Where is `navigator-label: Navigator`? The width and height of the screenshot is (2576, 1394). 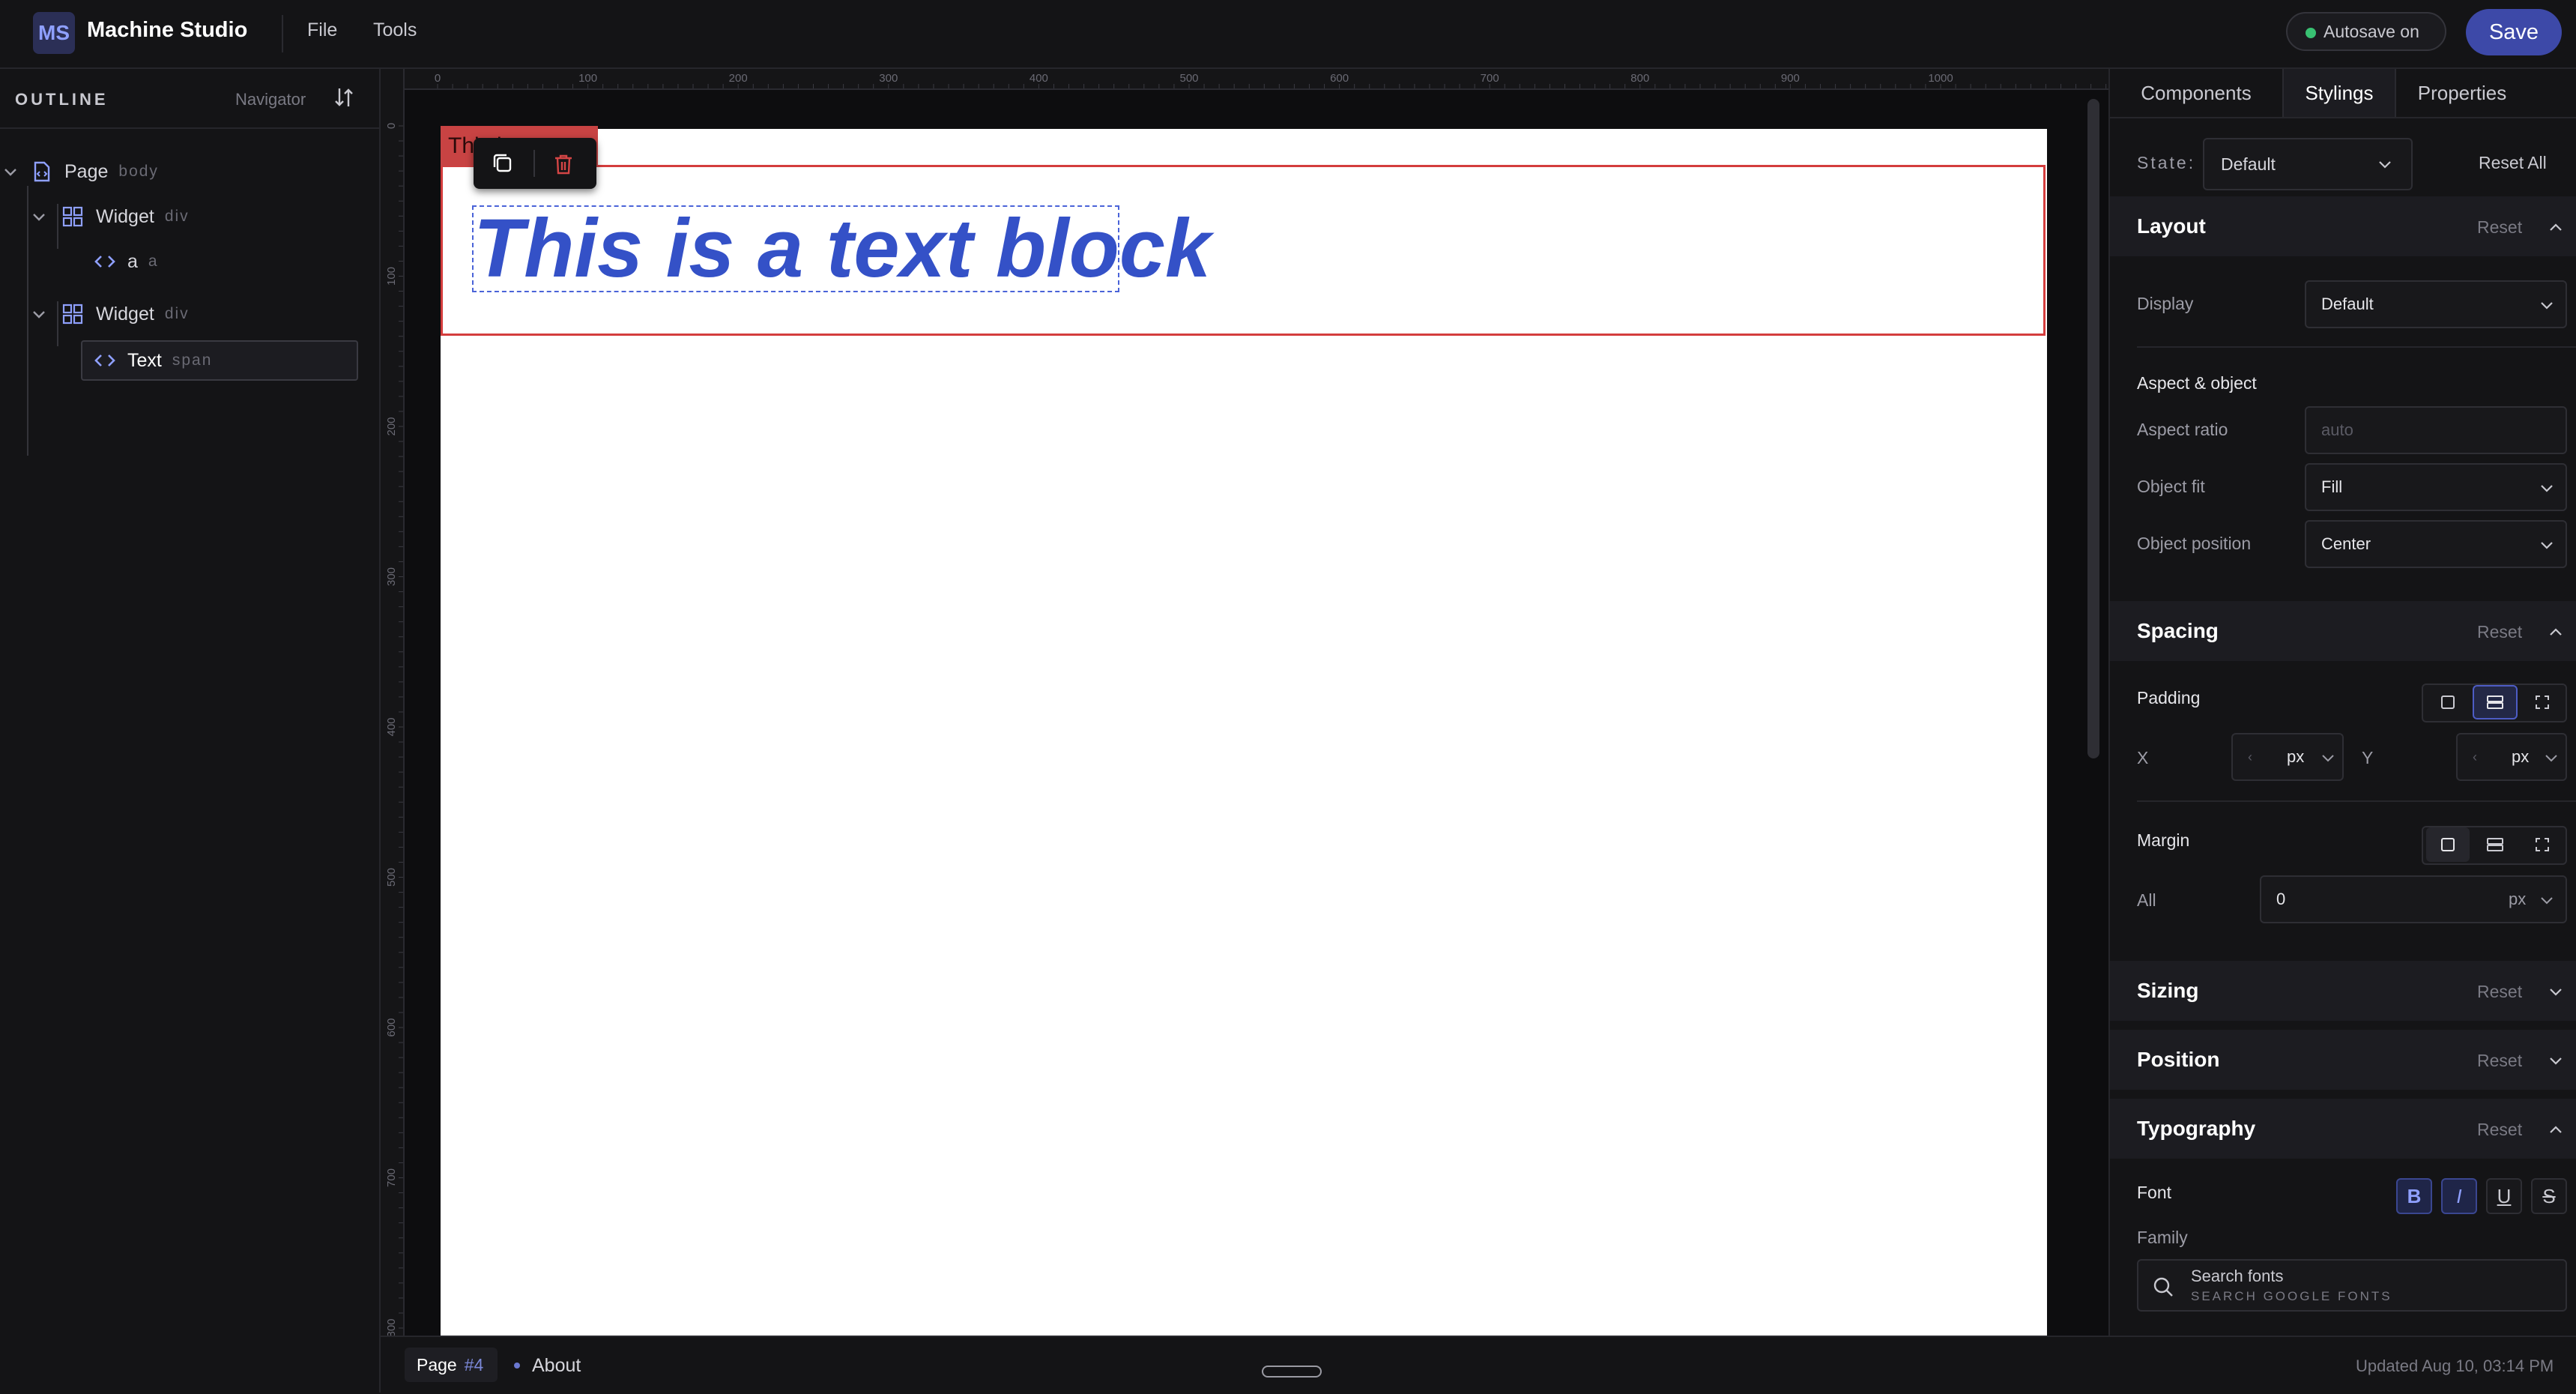 navigator-label: Navigator is located at coordinates (270, 99).